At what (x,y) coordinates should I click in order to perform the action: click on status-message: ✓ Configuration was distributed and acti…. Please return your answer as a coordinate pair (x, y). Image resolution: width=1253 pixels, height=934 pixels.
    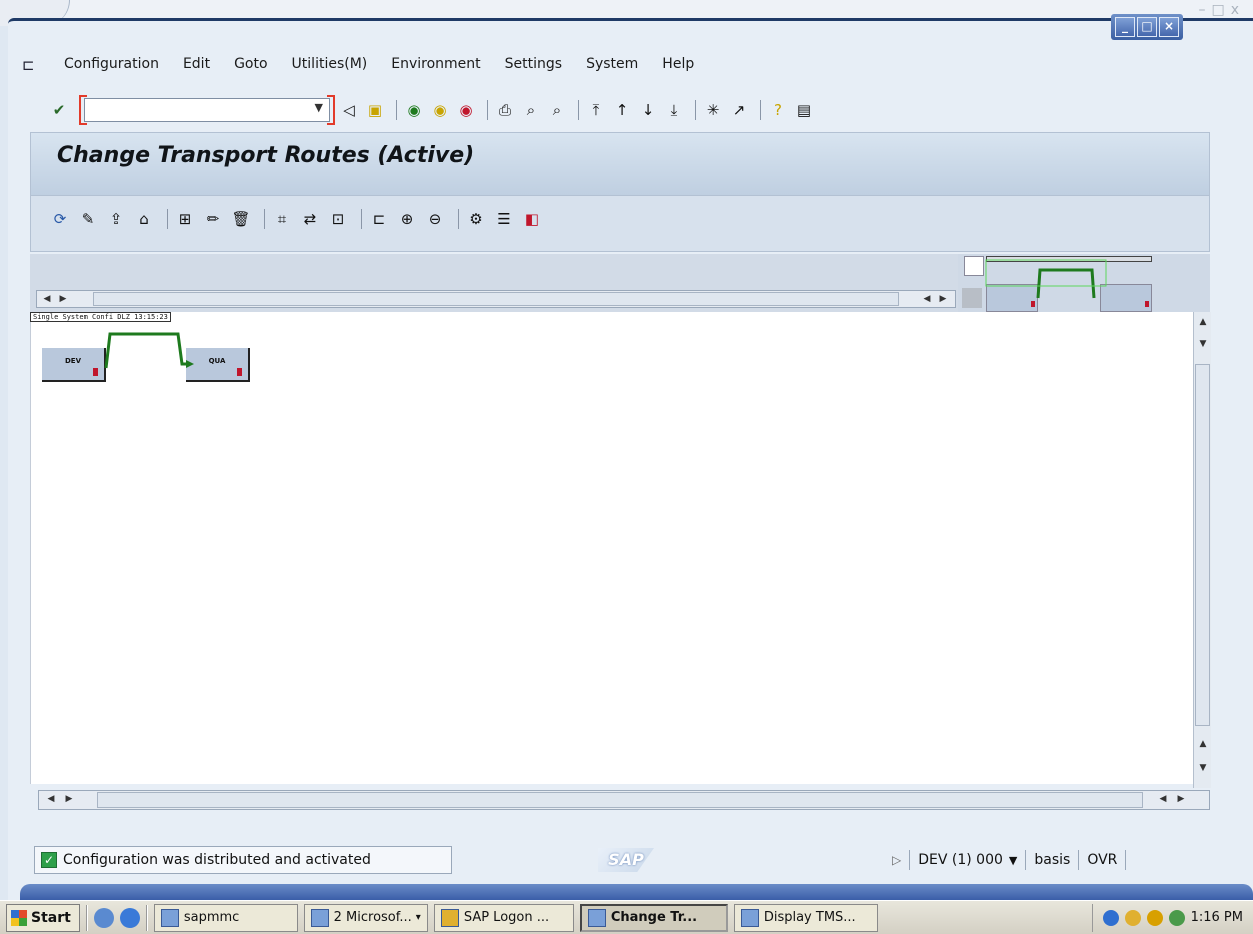
    Looking at the image, I should click on (243, 860).